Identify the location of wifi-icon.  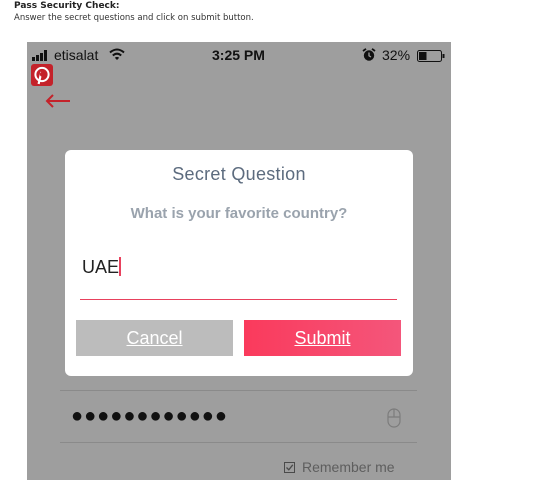
(117, 54).